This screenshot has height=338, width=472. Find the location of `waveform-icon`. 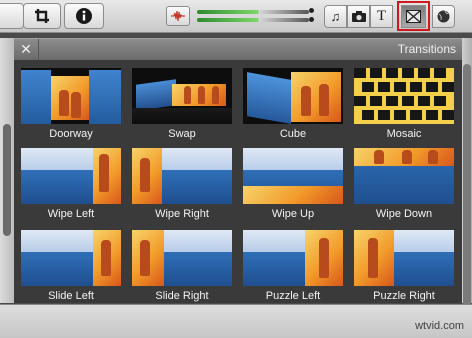

waveform-icon is located at coordinates (178, 16).